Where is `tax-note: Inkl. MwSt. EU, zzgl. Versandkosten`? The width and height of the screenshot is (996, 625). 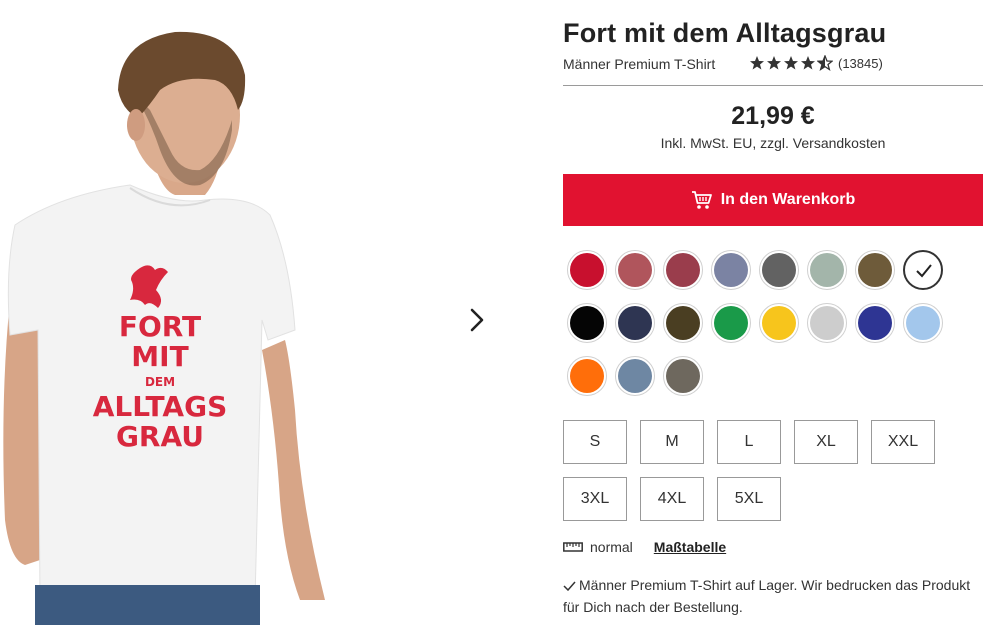
tax-note: Inkl. MwSt. EU, zzgl. Versandkosten is located at coordinates (773, 143).